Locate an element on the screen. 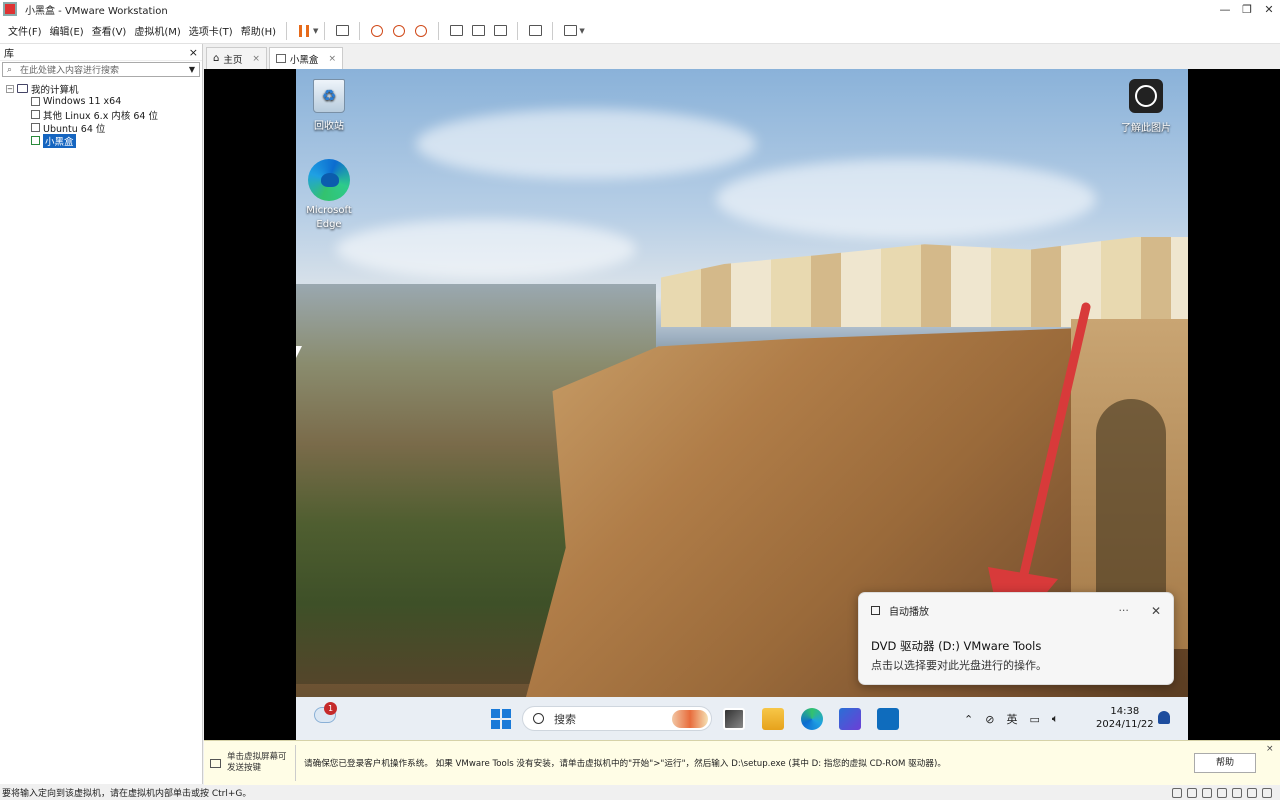 This screenshot has width=1280, height=800. display-icon: ▭ is located at coordinates (1034, 719).